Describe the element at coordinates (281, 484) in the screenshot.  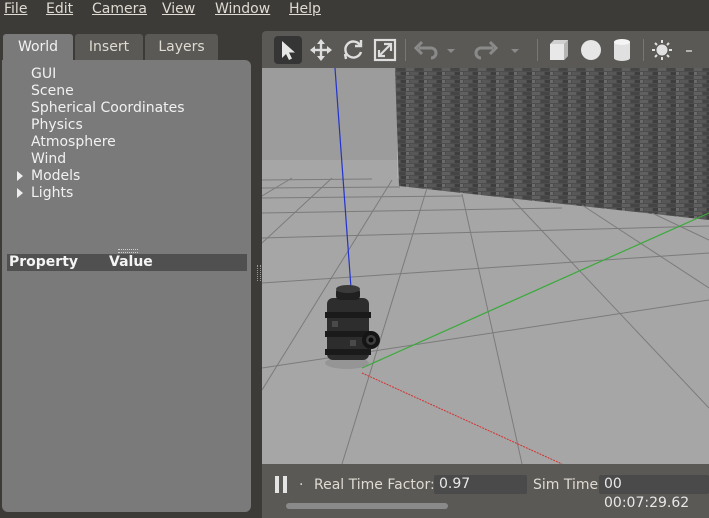
I see `pause-icon` at that location.